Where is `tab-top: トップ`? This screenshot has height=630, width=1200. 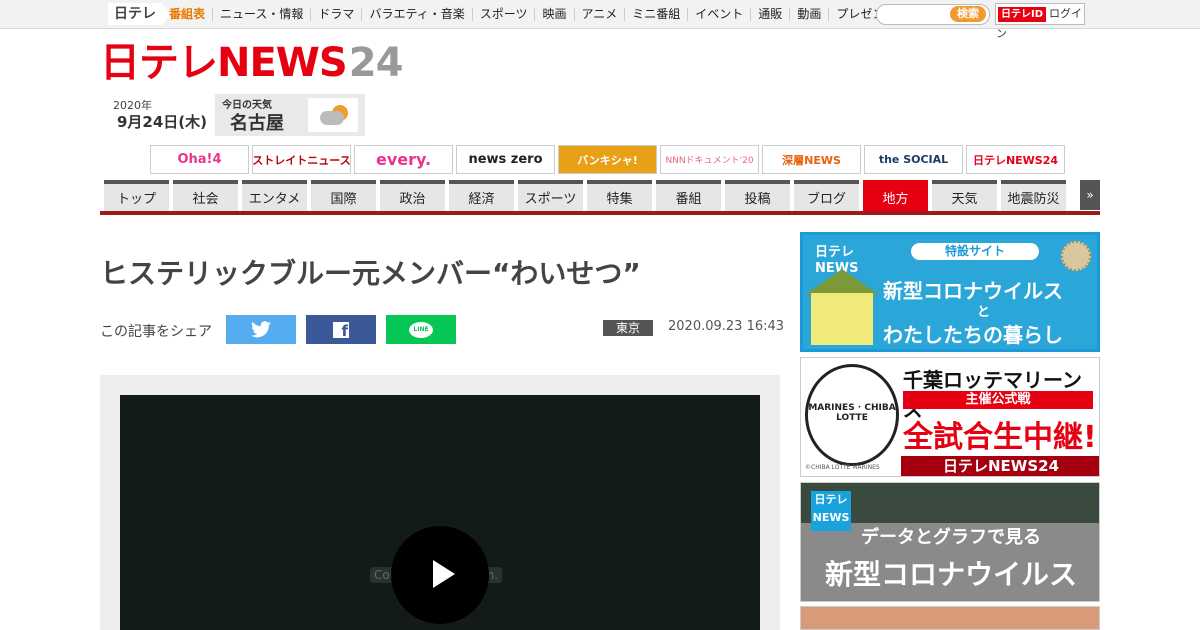 tab-top: トップ is located at coordinates (136, 195).